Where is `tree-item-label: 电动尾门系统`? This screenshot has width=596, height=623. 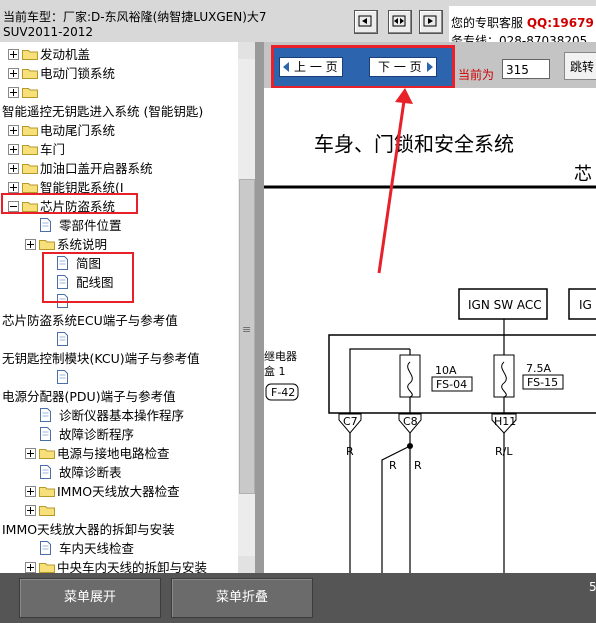
tree-item-label: 电动尾门系统 is located at coordinates (78, 130).